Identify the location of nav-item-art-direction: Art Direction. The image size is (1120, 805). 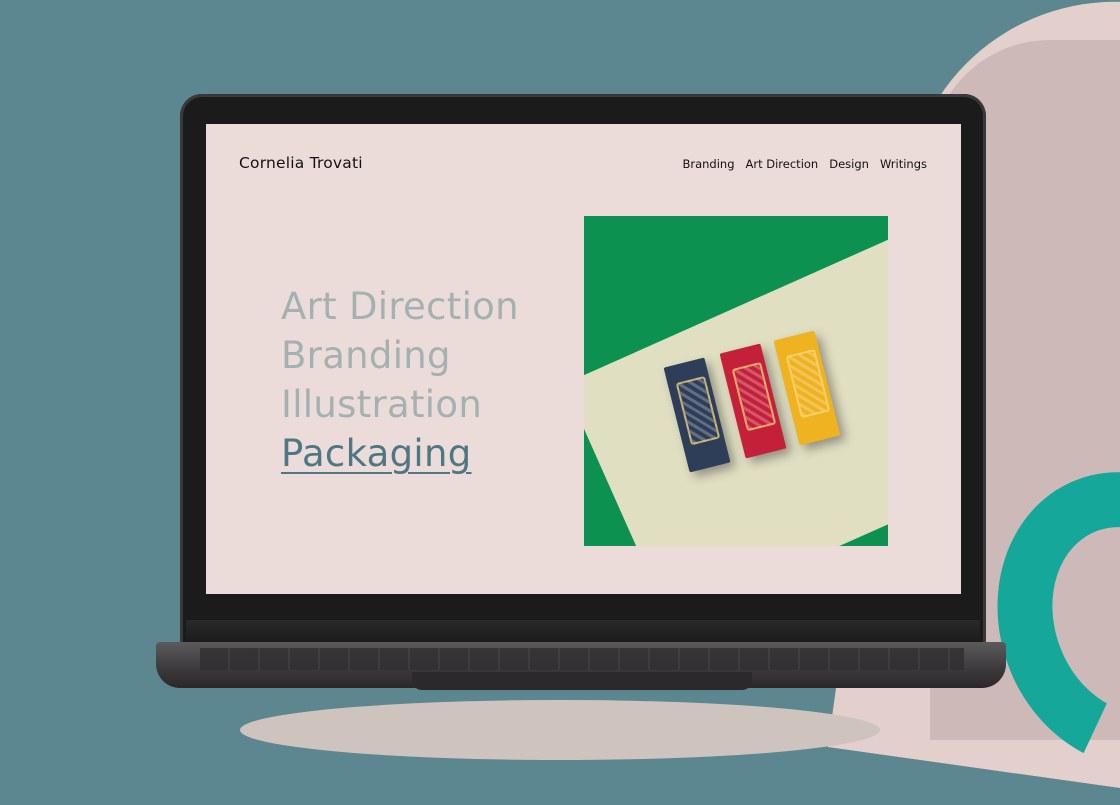
(782, 164).